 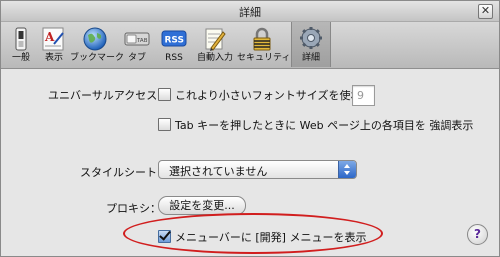 What do you see at coordinates (164, 236) in the screenshot?
I see `show-develop-menu-checkbox` at bounding box center [164, 236].